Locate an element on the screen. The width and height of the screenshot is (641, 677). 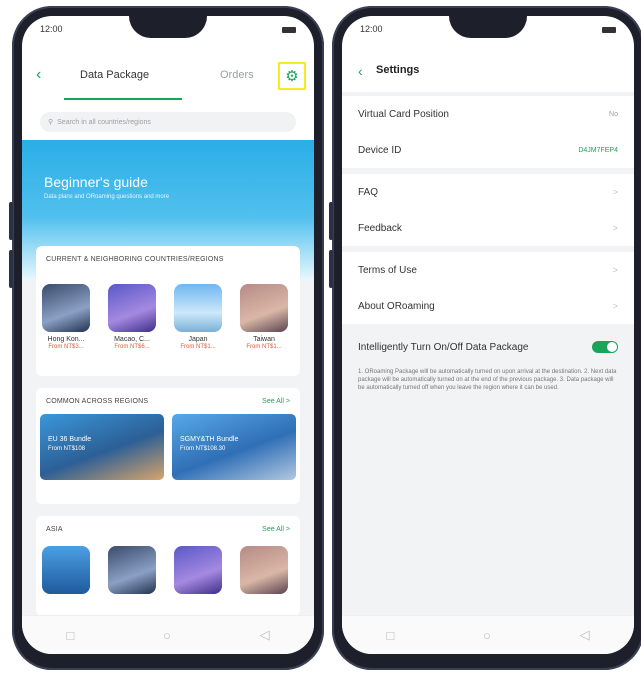
asia-card: ASIA See All > is located at coordinates (168, 566).